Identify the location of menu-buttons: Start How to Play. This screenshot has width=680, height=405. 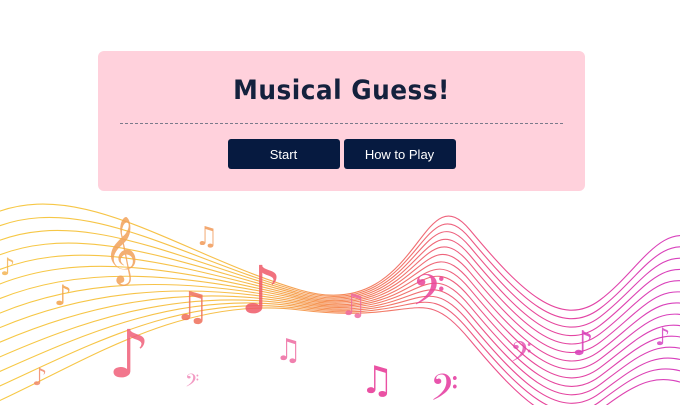
(341, 154).